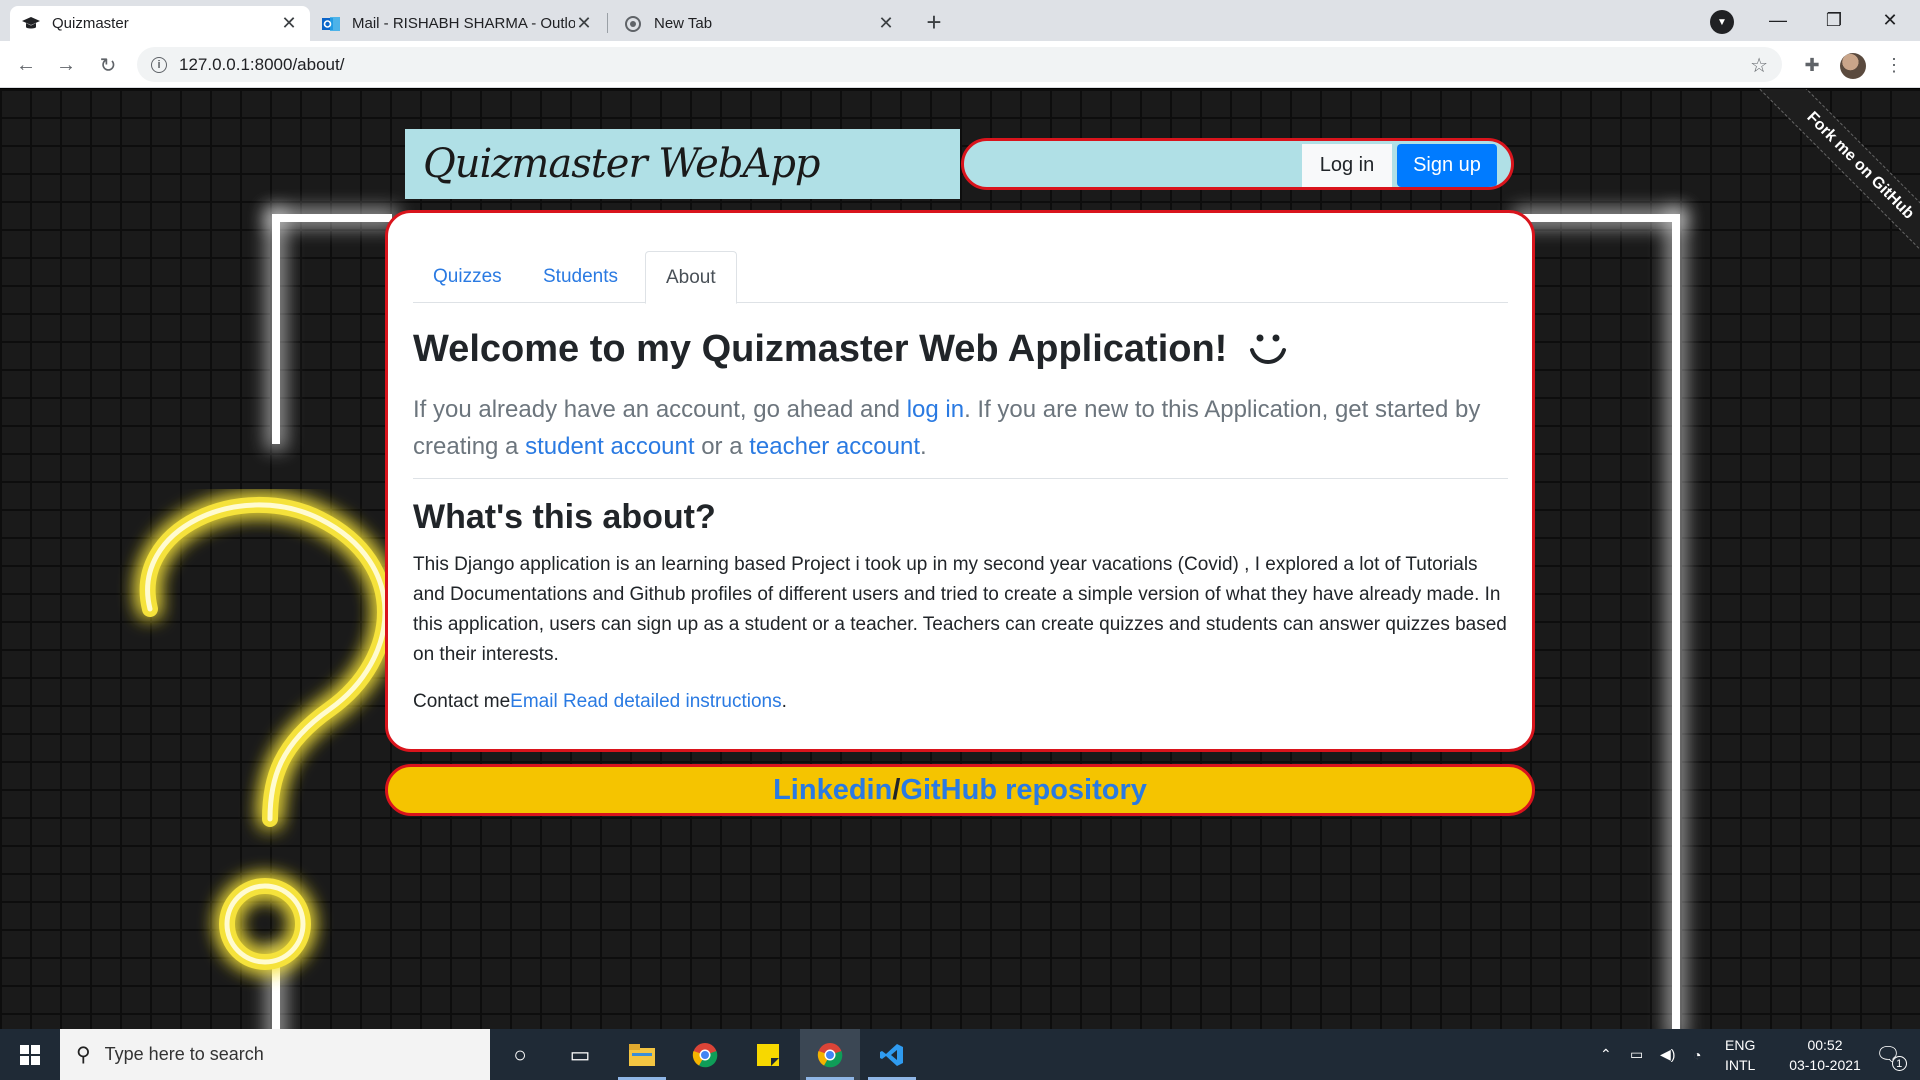 The height and width of the screenshot is (1080, 1920). What do you see at coordinates (1894, 65) in the screenshot?
I see `menu-kebab-icon: ⋮` at bounding box center [1894, 65].